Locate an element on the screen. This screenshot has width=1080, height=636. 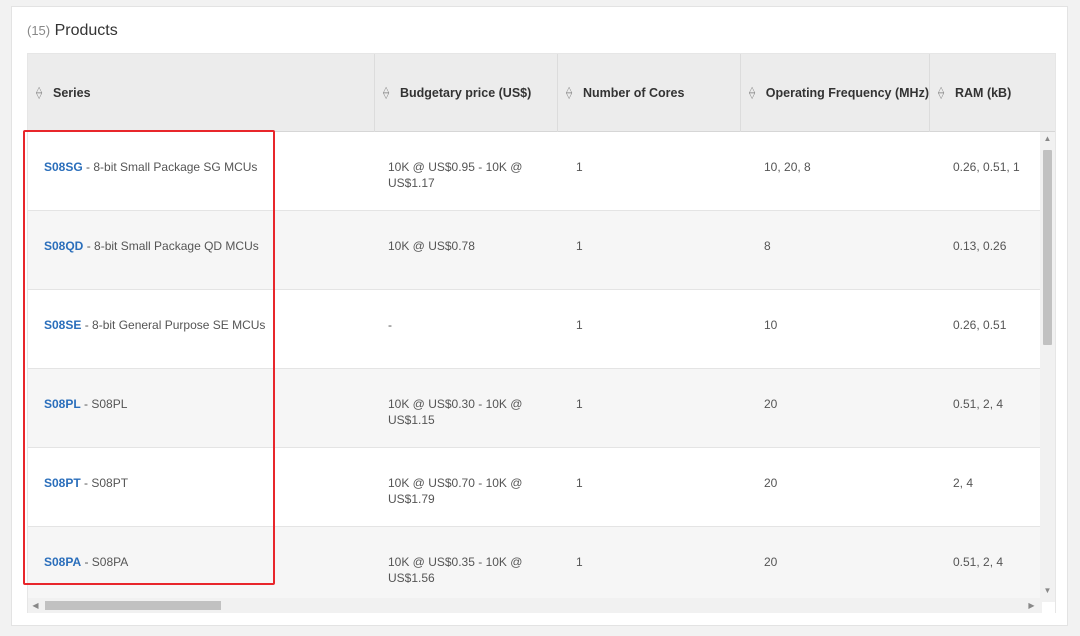
series-cell: S08PL - S08PL is located at coordinates (85, 404).